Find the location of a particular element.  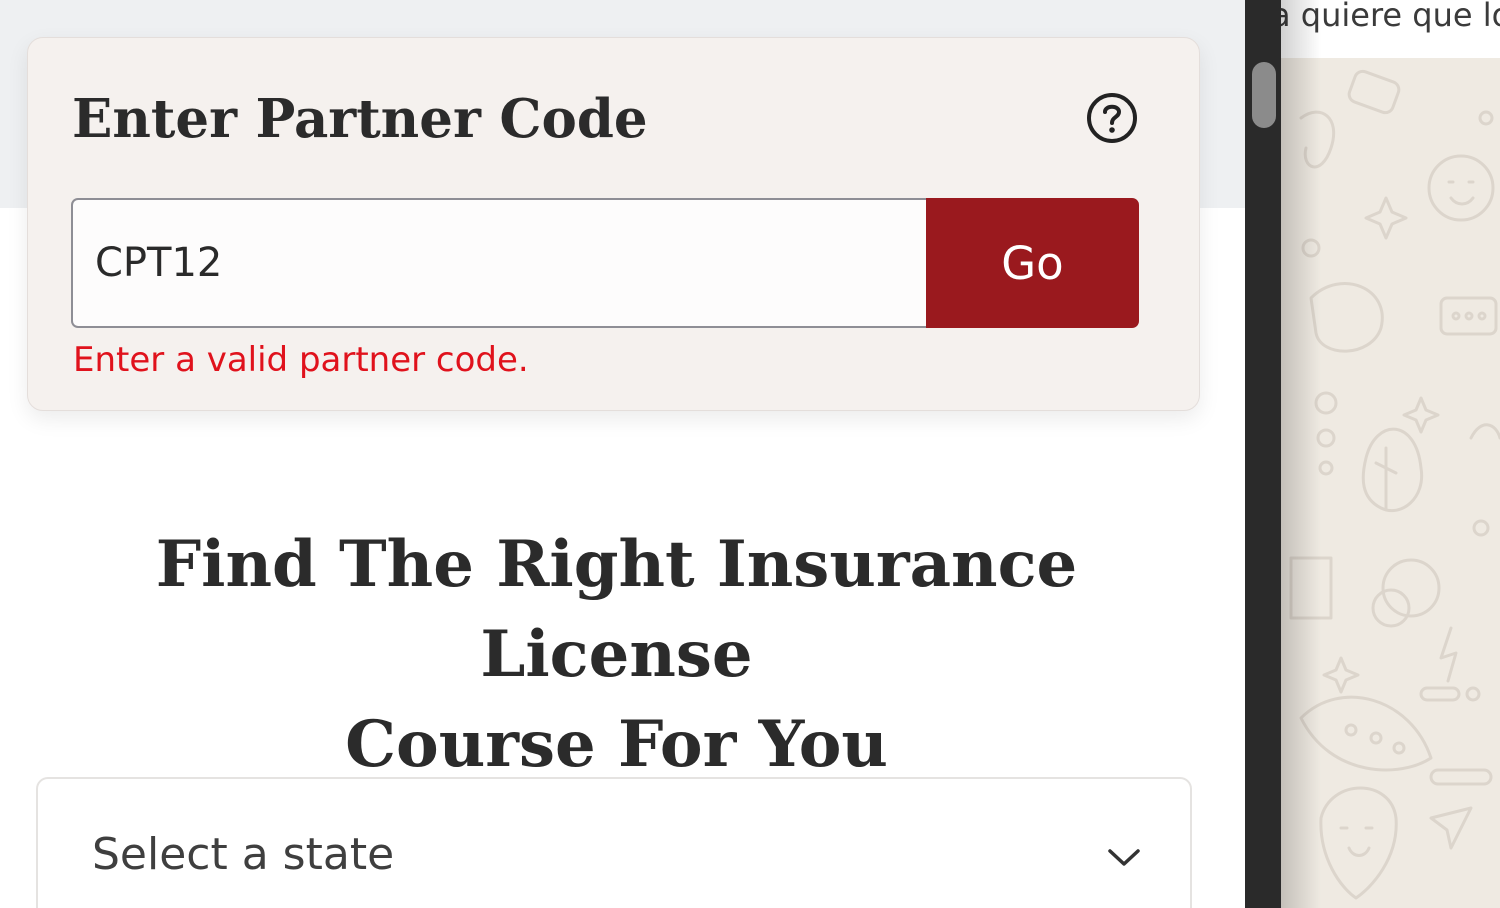

chat-window-shadow is located at coordinates (1301, 454).